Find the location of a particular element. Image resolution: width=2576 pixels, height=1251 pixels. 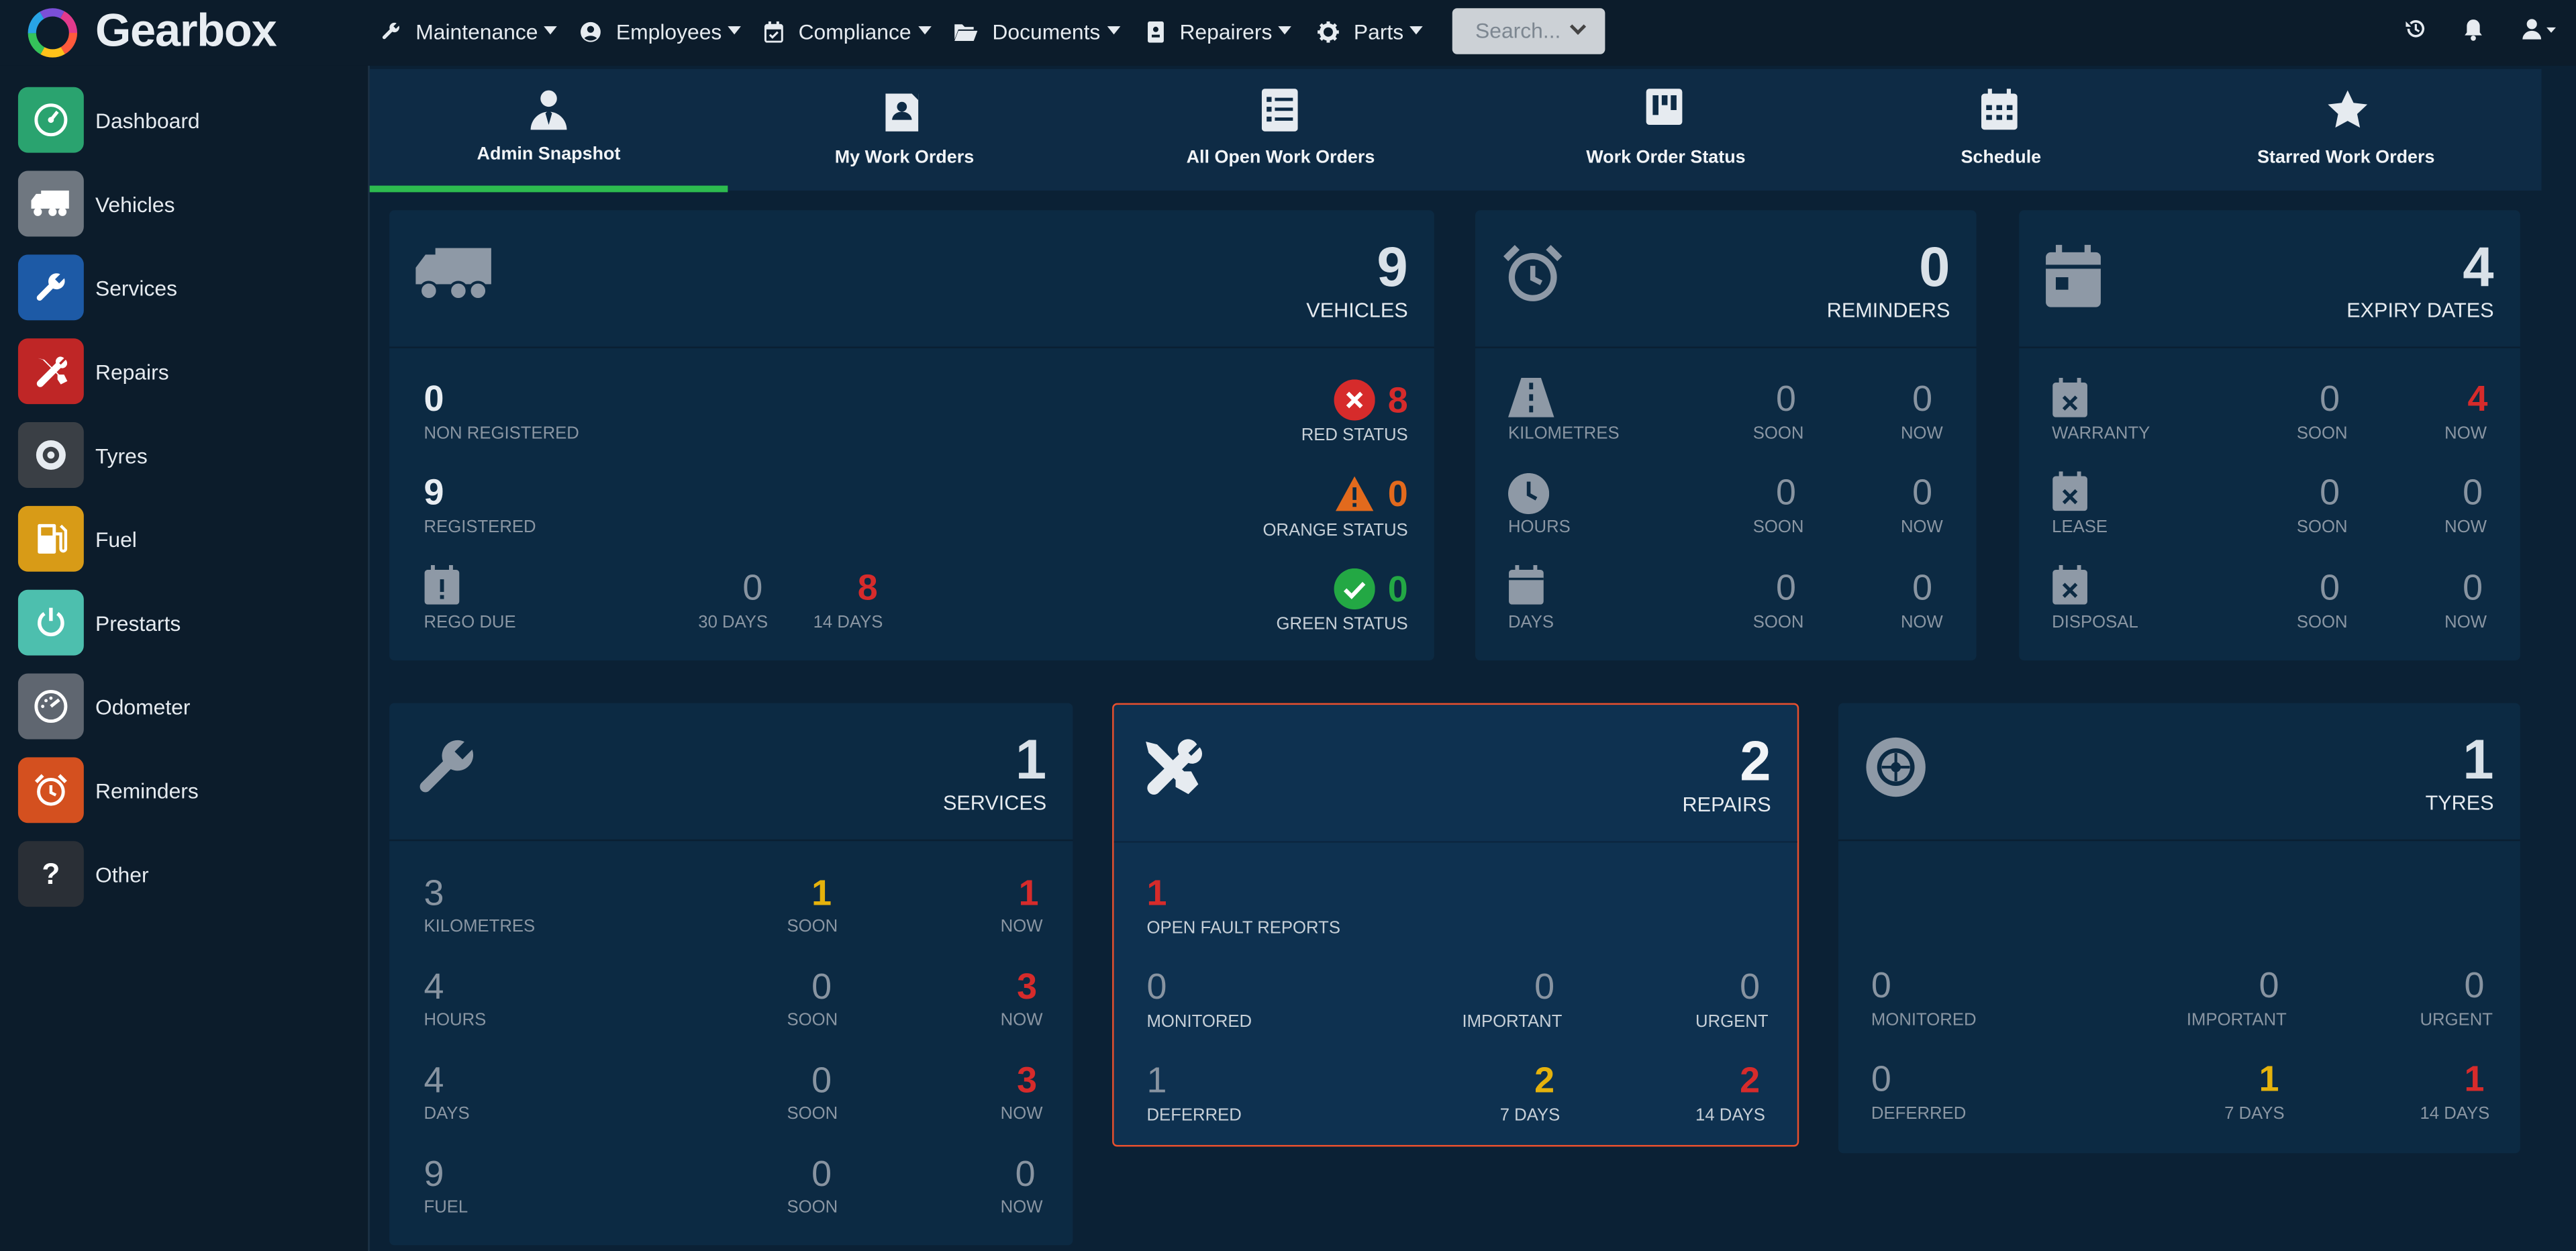

sidebar-item-fuel: Fuel is located at coordinates (190, 538).